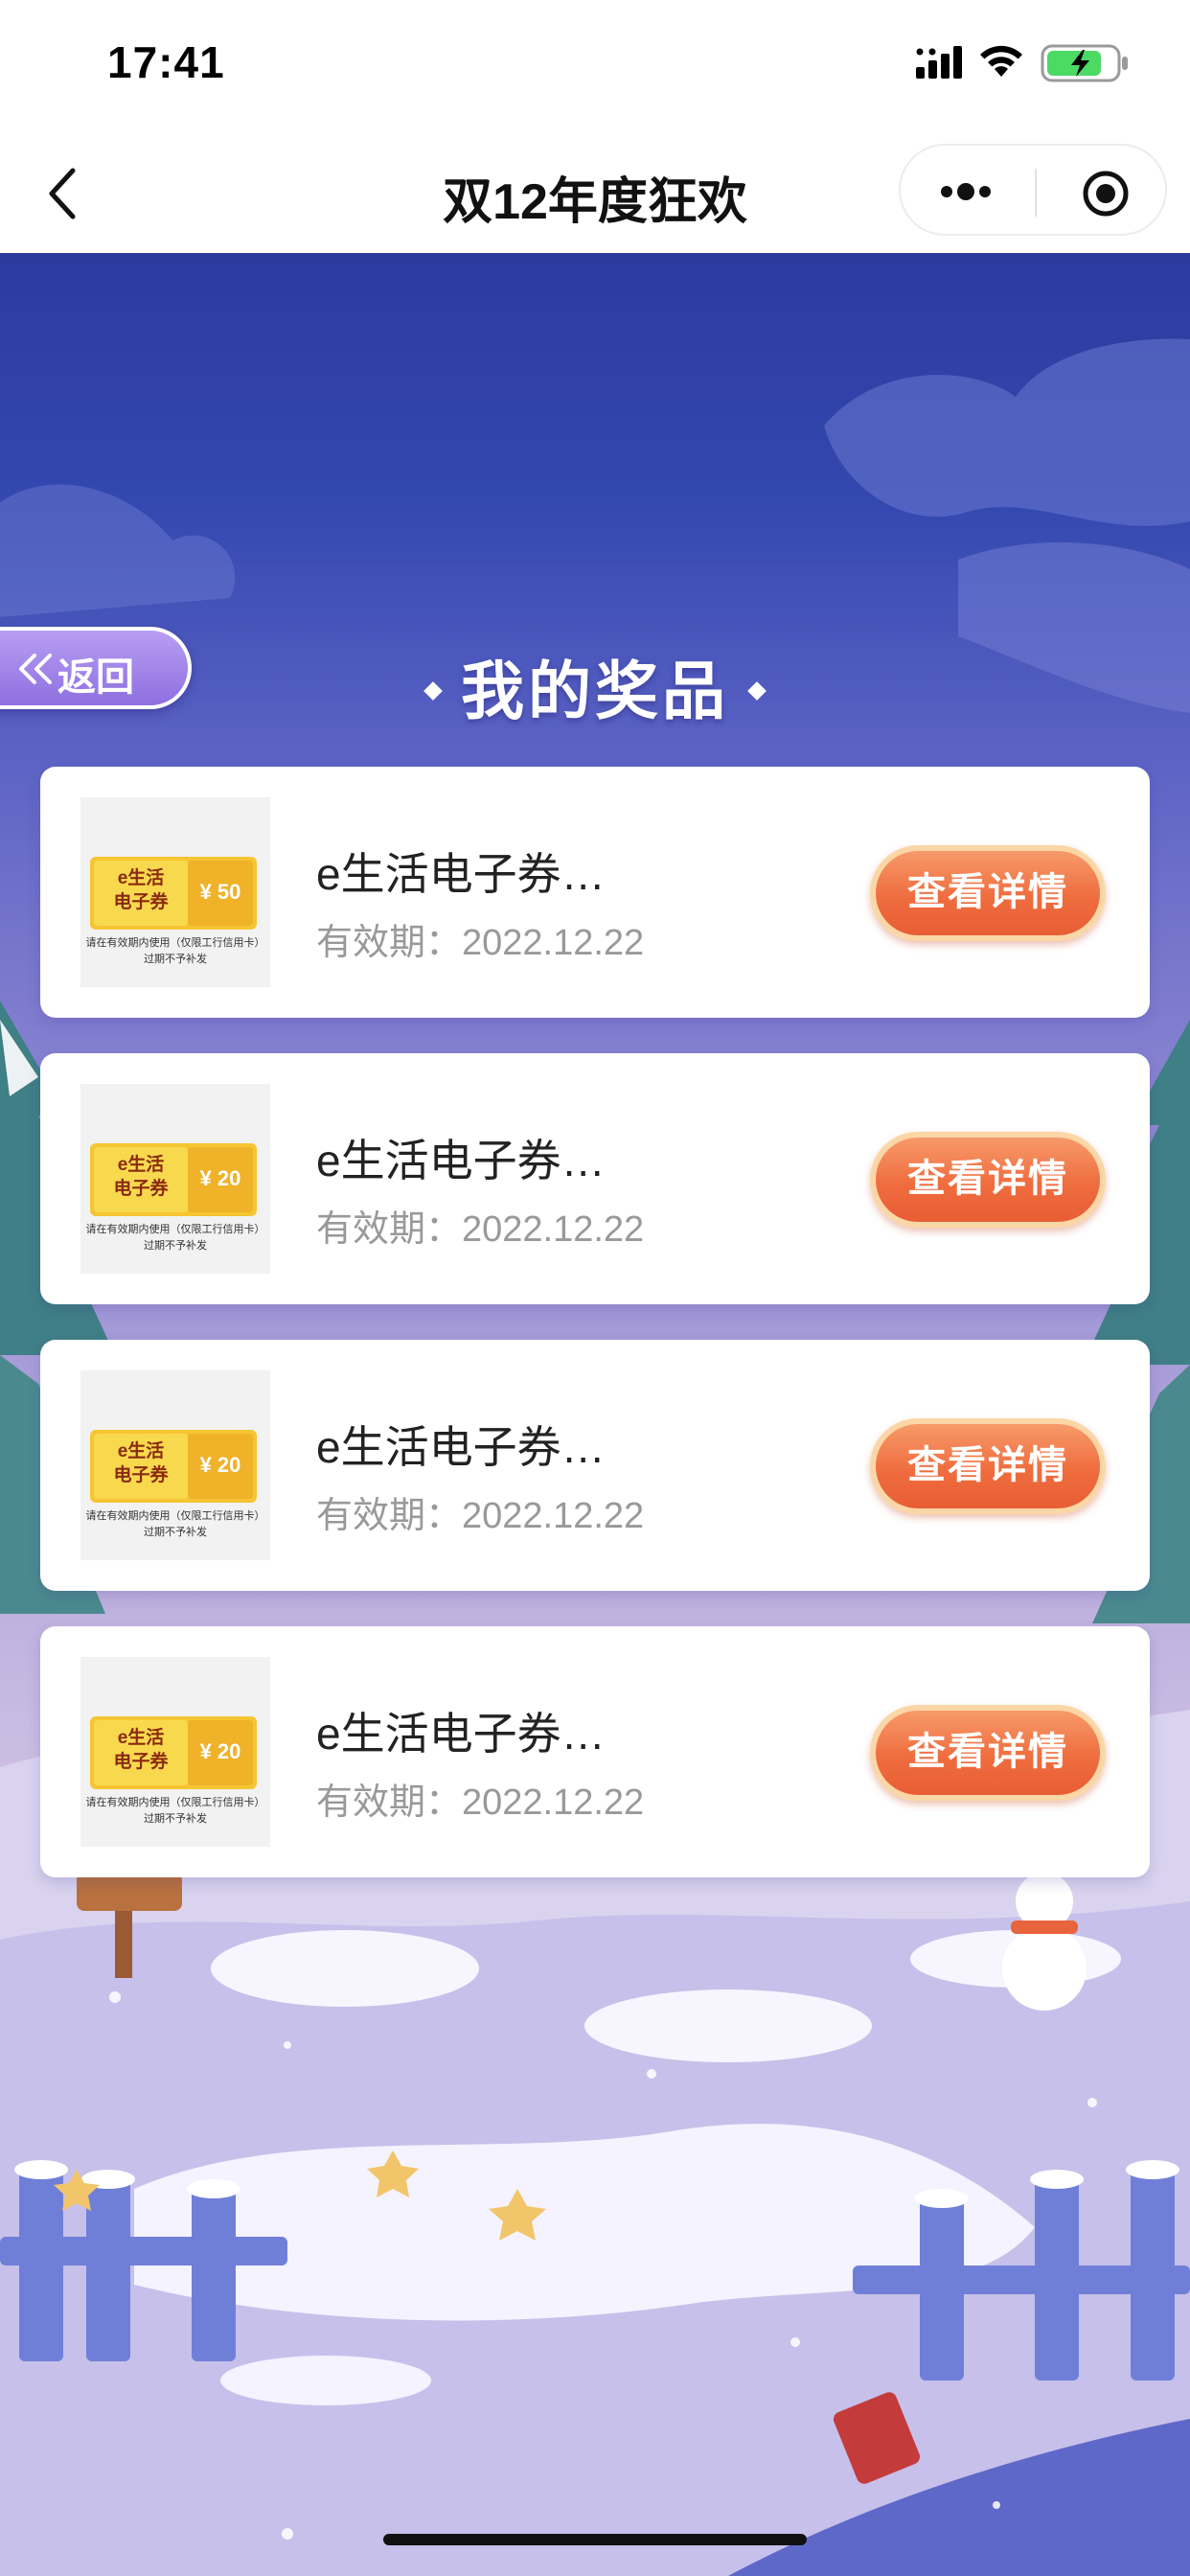 The width and height of the screenshot is (1190, 2576). Describe the element at coordinates (757, 690) in the screenshot. I see `title-dot-right` at that location.